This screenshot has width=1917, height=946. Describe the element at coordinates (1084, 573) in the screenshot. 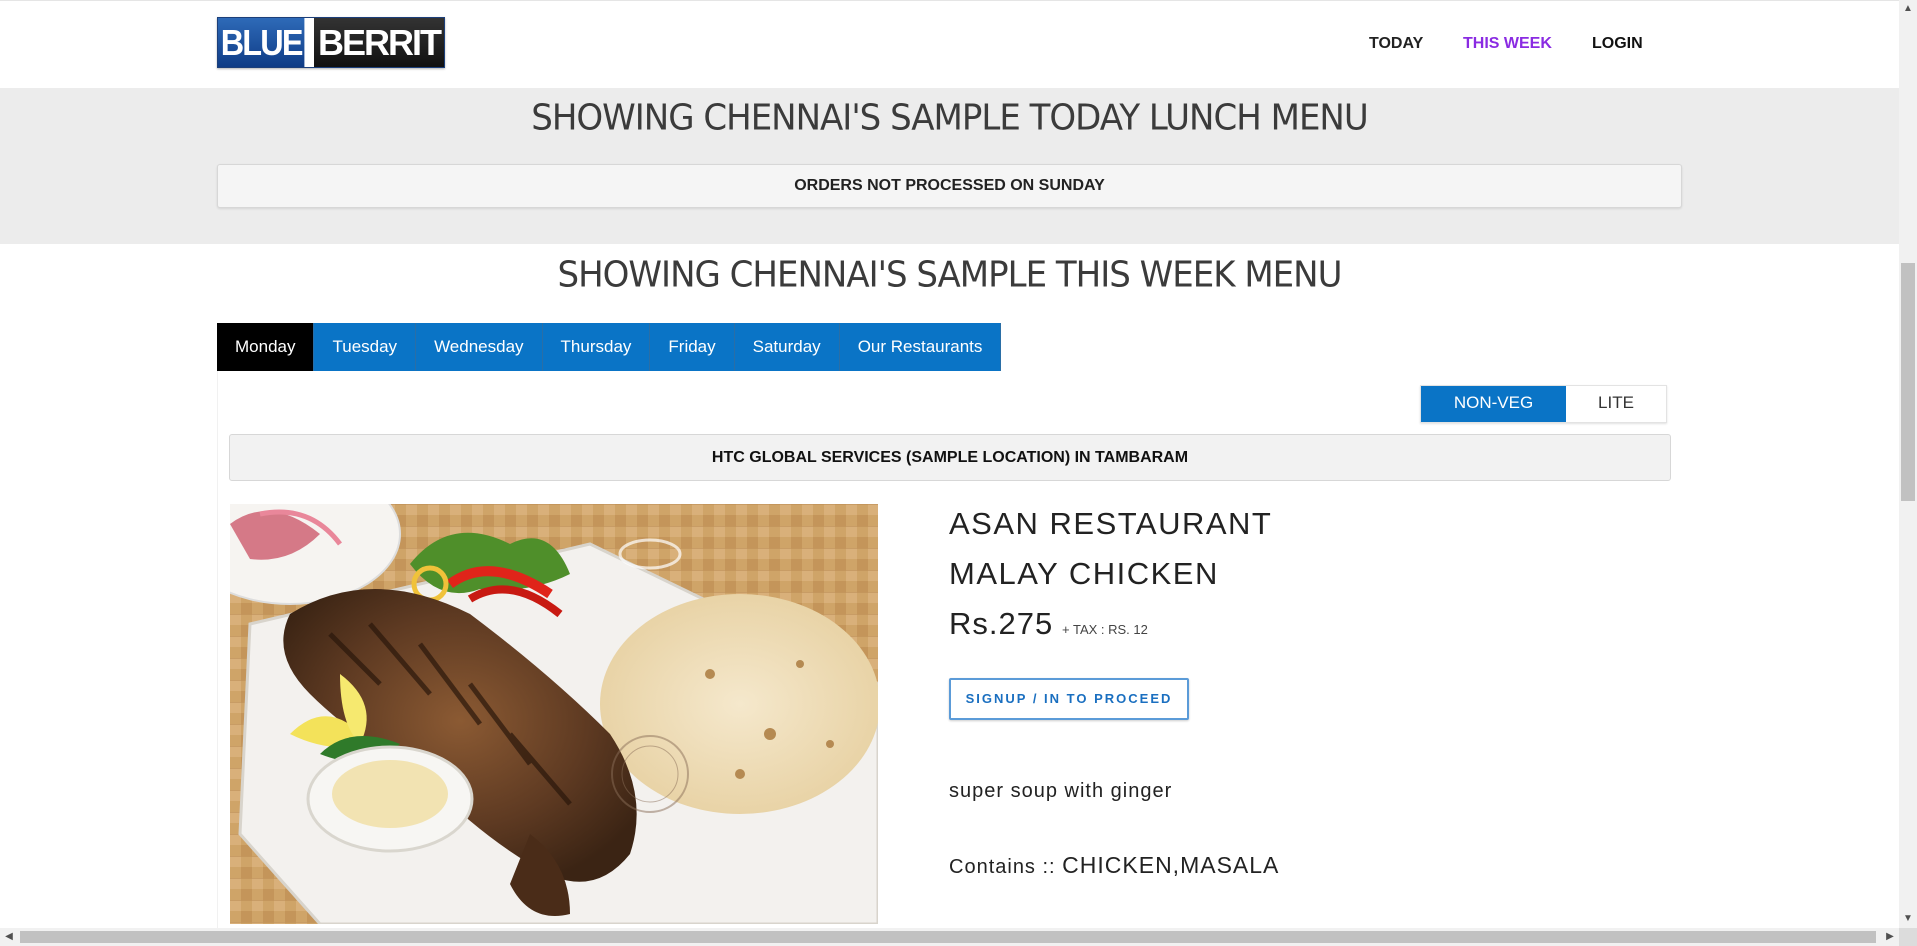

I see `dish-name: MALAY CHICKEN` at that location.